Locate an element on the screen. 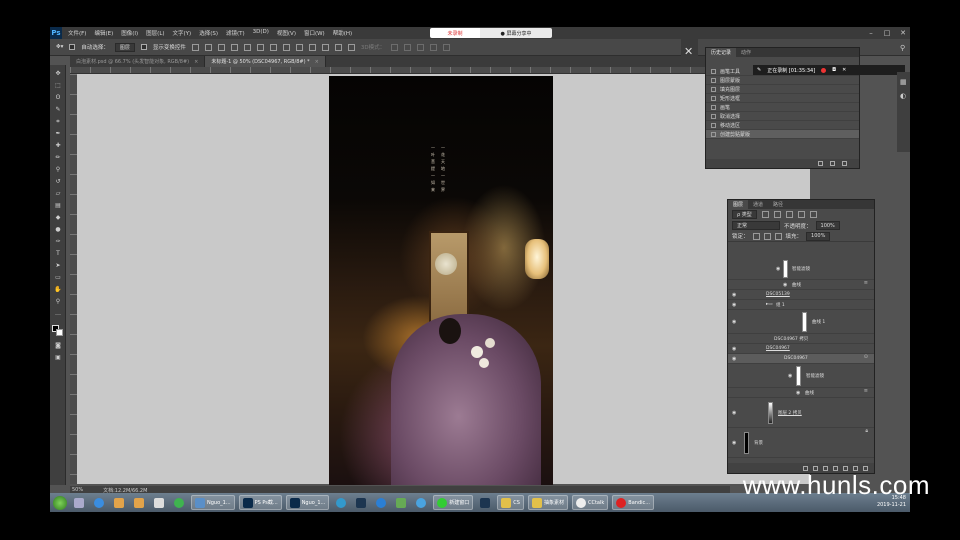  opacity-input: 100% is located at coordinates (827, 225).